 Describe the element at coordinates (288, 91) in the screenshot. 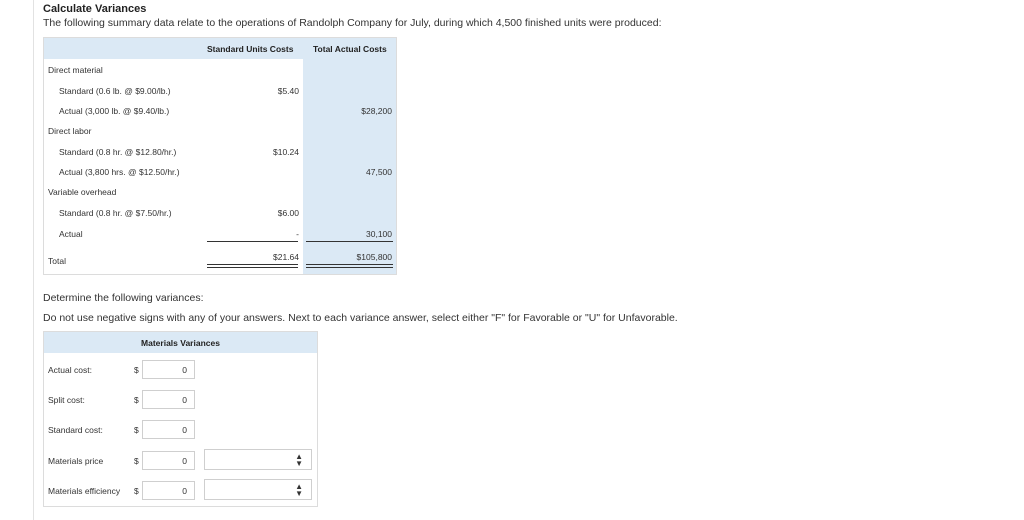

I see `dm-standard-value: $5.40` at that location.